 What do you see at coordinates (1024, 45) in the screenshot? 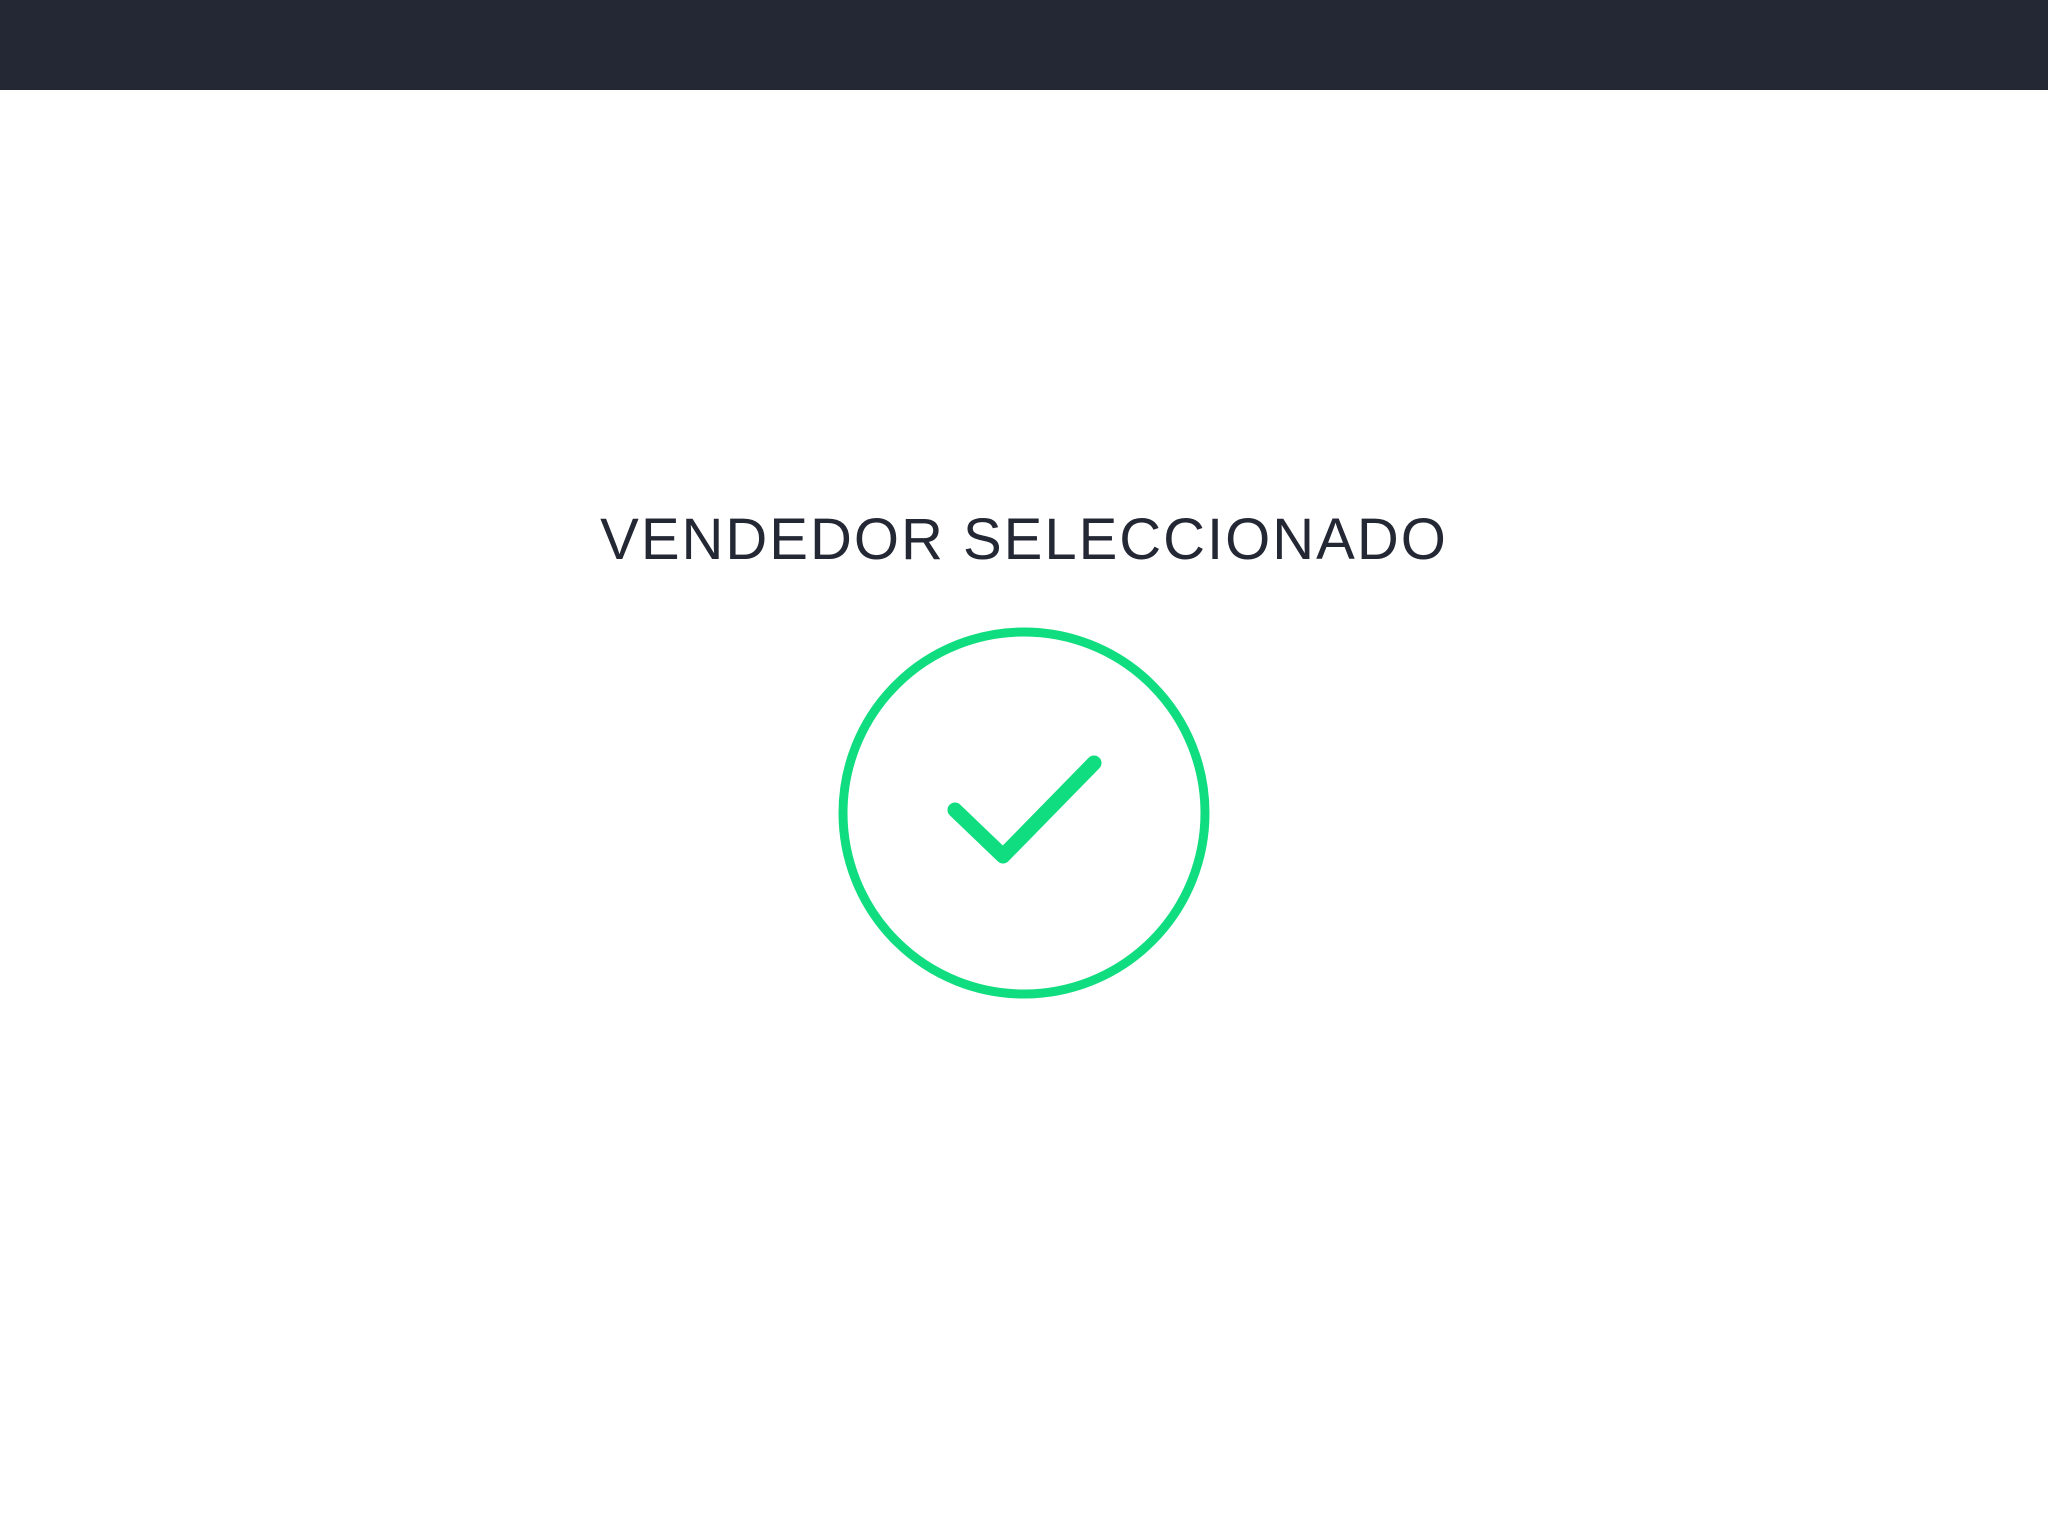
I see `top-bar` at bounding box center [1024, 45].